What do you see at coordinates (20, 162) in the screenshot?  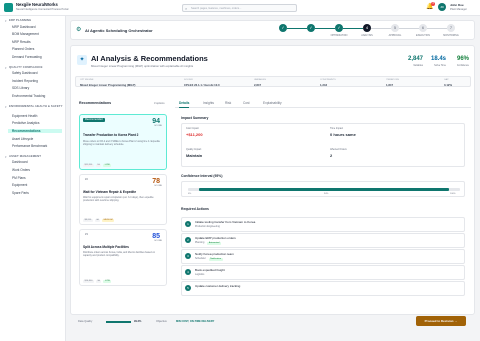 I see `sidebar-item-dashboard: Dashboard` at bounding box center [20, 162].